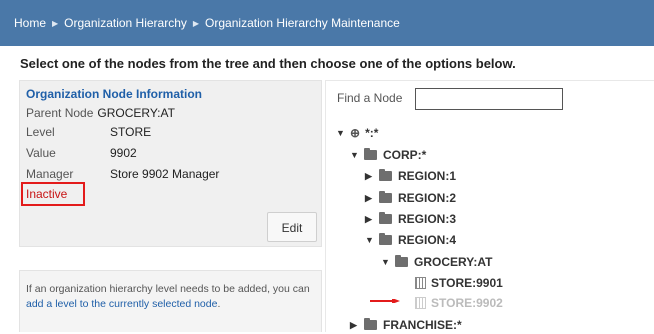  Describe the element at coordinates (453, 262) in the screenshot. I see `tree-node-label: GROCERY:AT` at that location.